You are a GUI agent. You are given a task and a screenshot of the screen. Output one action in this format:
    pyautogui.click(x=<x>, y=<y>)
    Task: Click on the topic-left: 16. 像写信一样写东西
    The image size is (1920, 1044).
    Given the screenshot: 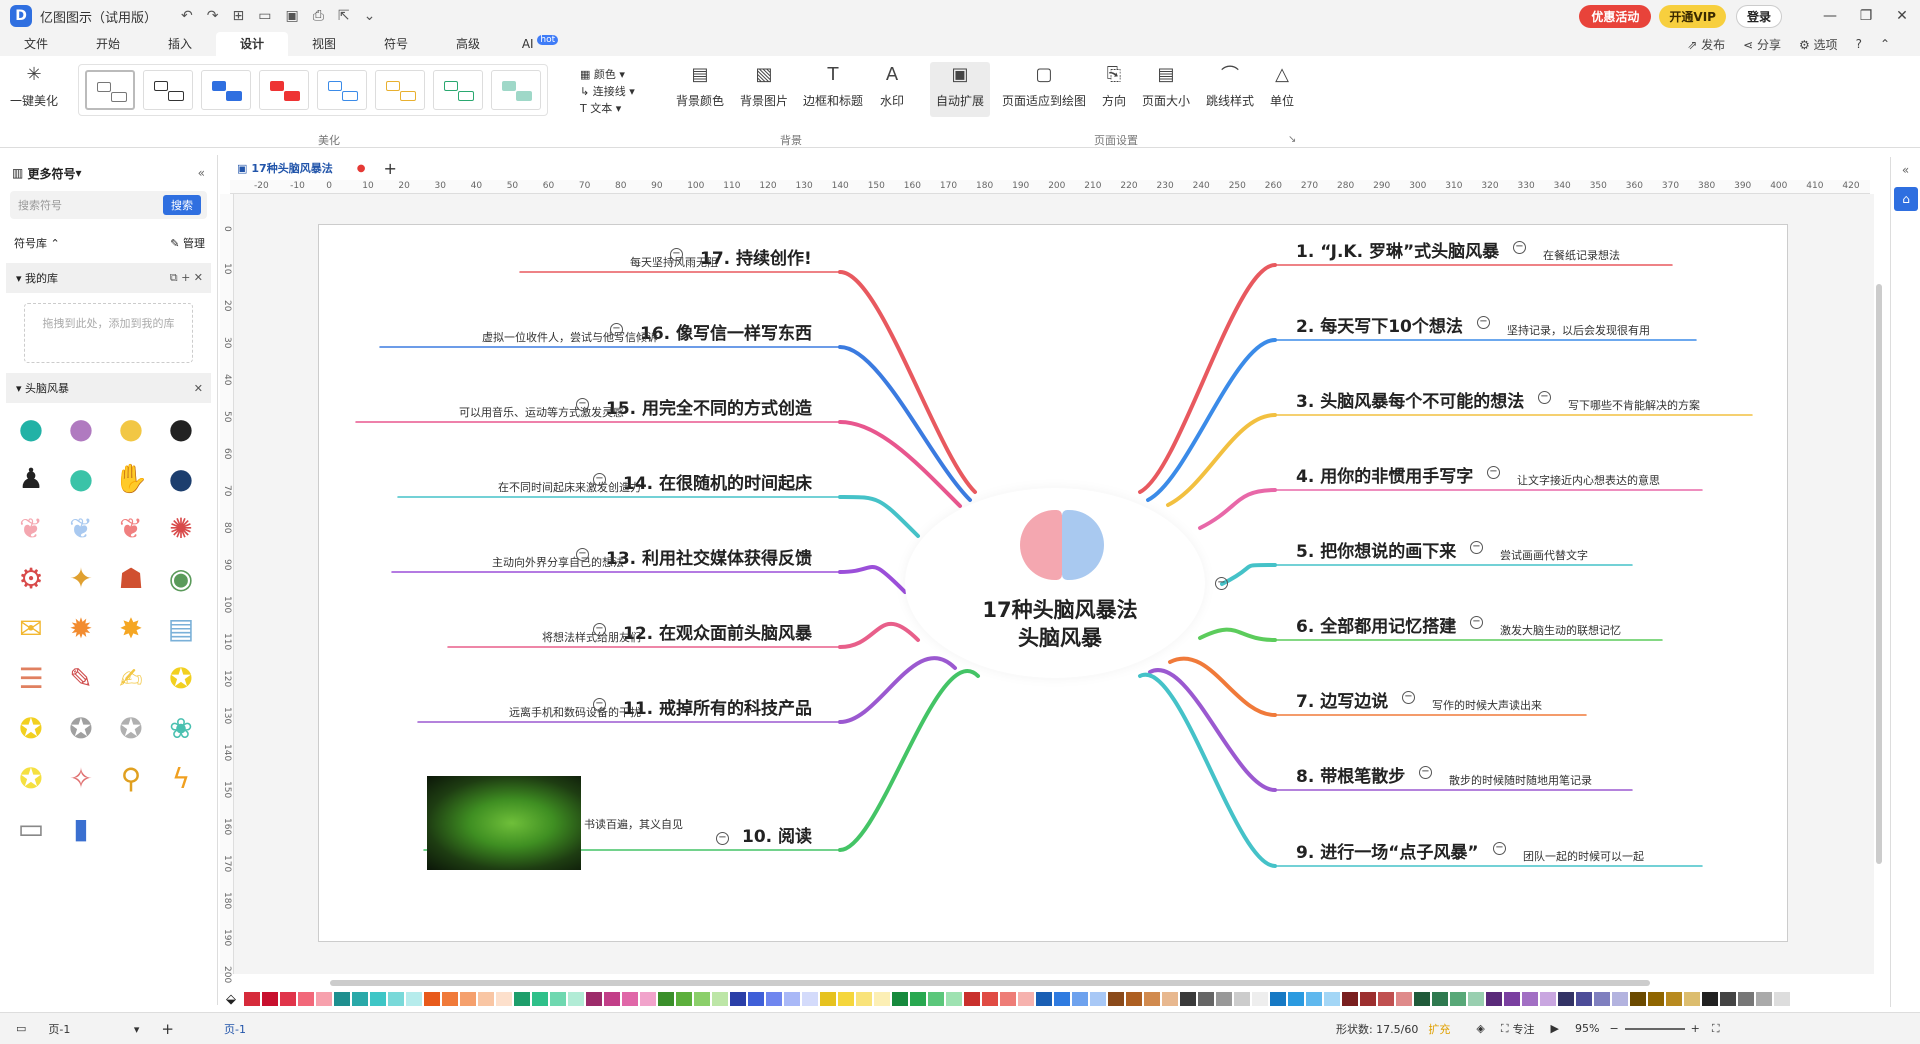 What is the action you would take?
    pyautogui.click(x=726, y=331)
    